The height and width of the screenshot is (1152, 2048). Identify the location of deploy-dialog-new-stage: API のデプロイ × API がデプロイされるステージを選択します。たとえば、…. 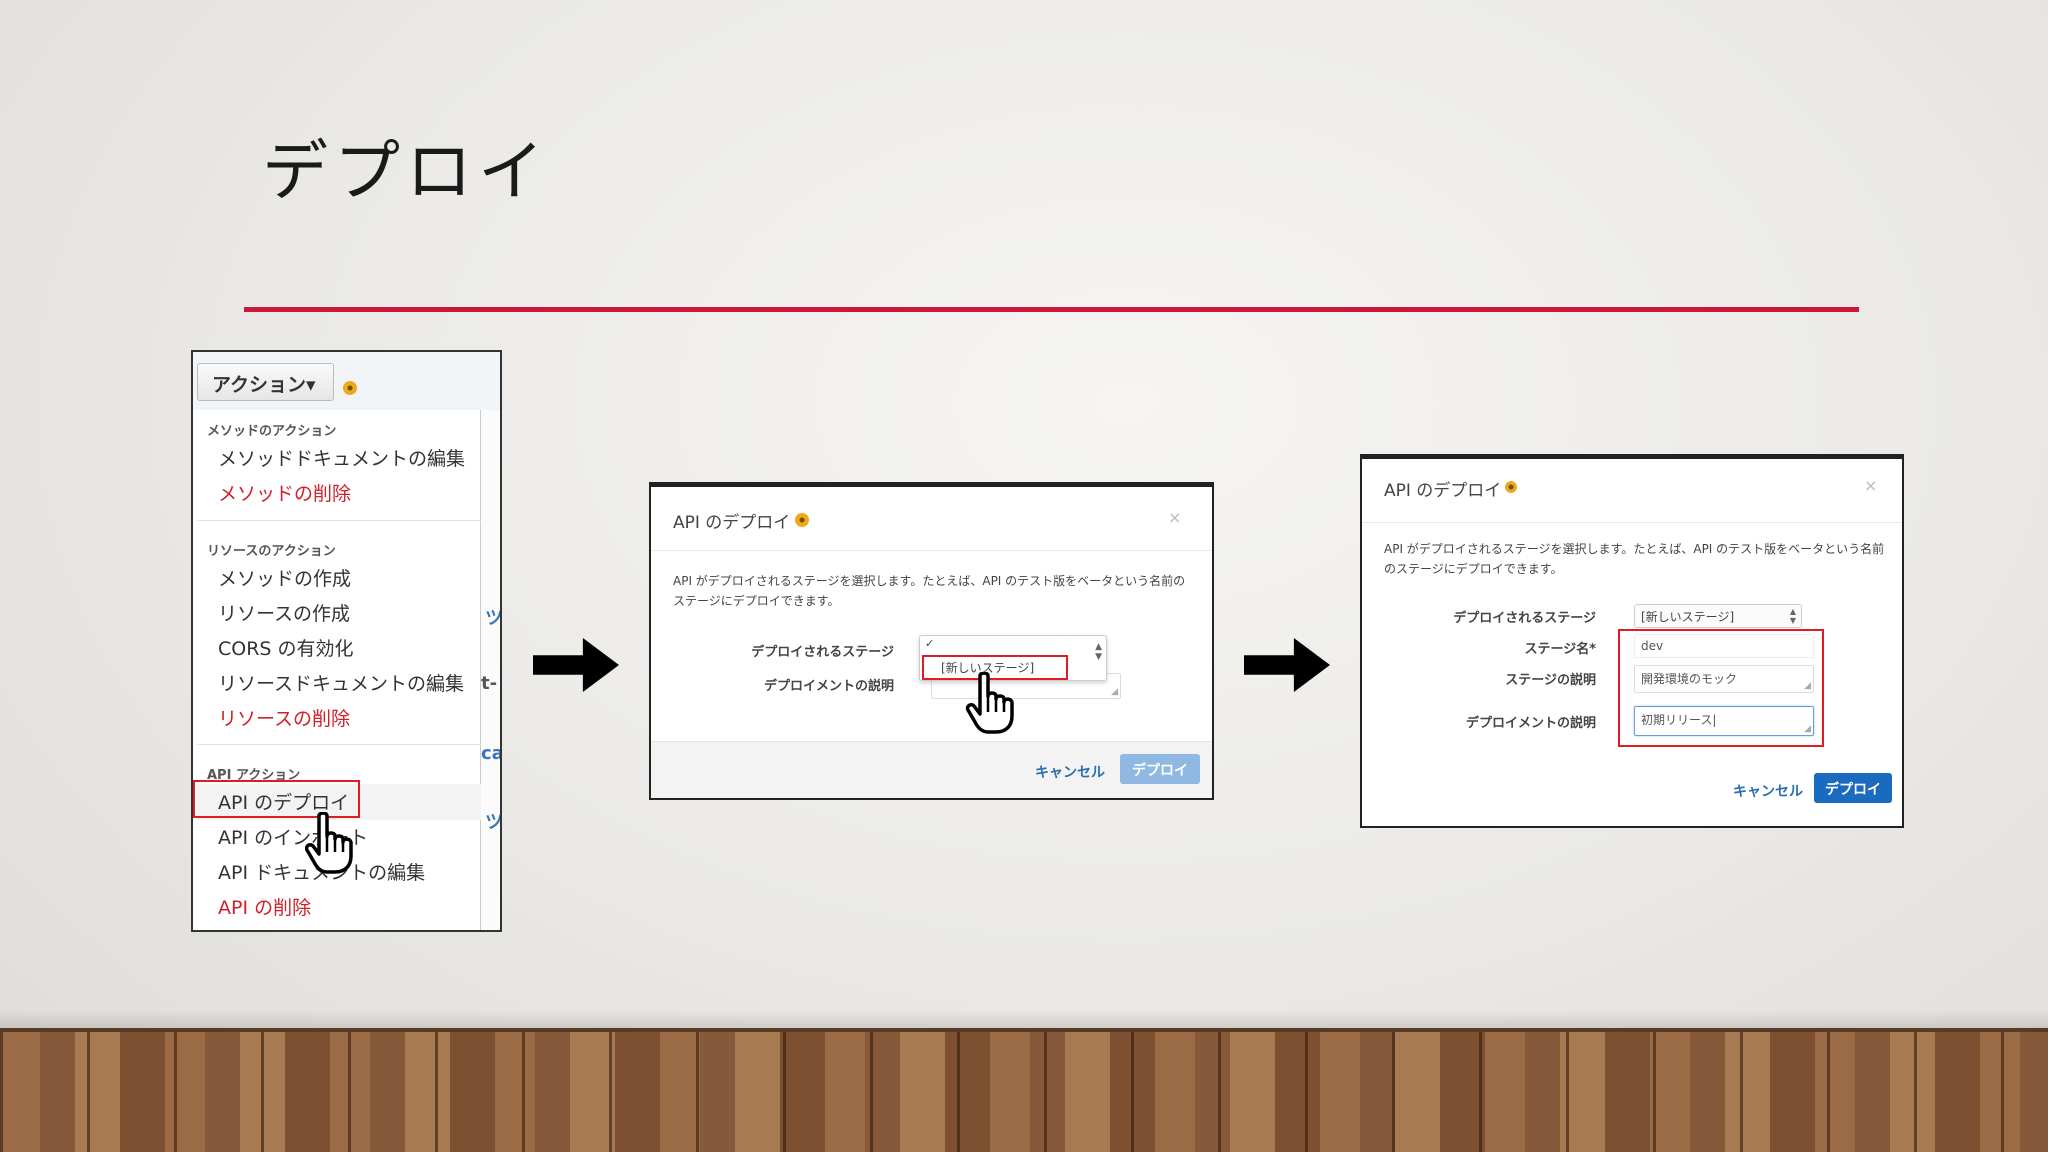
(1632, 641).